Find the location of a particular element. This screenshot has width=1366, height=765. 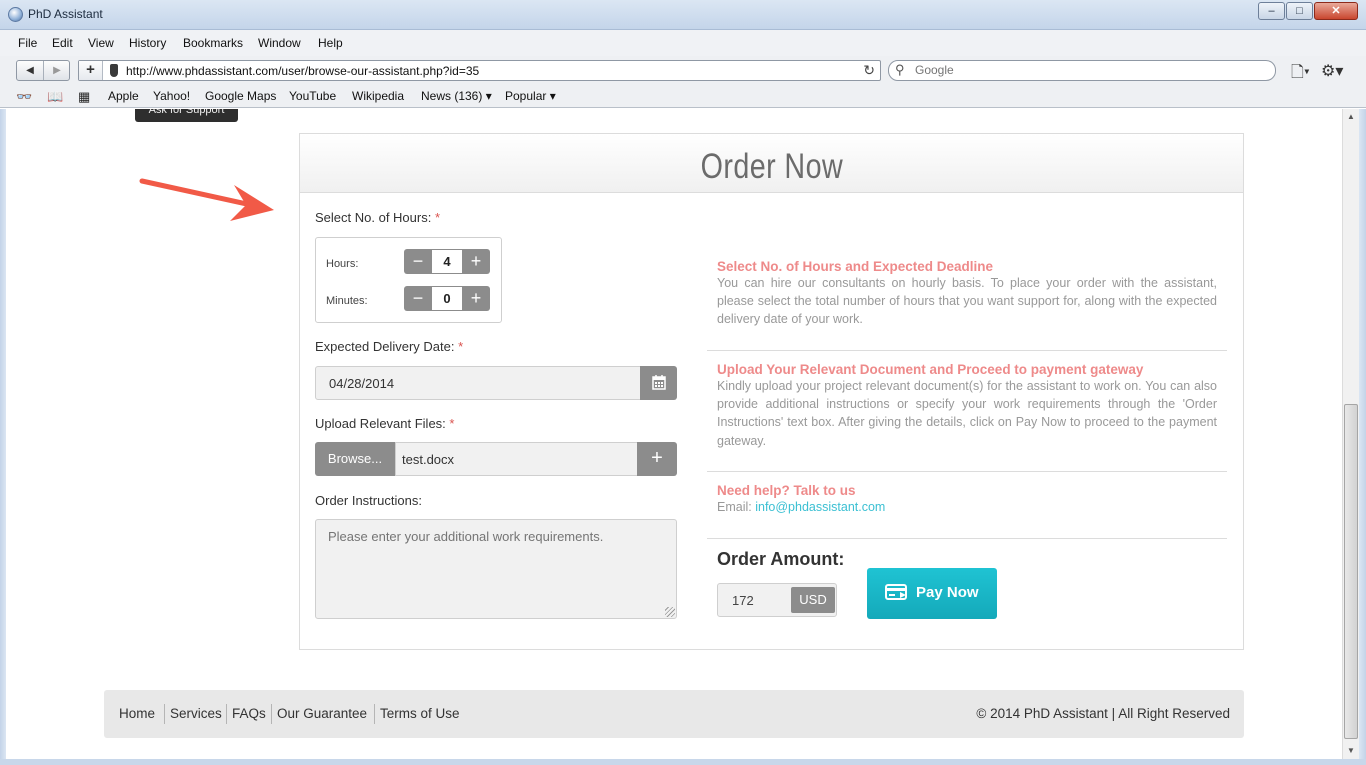

bookmarks-book-icon: 📖 is located at coordinates (55, 97).